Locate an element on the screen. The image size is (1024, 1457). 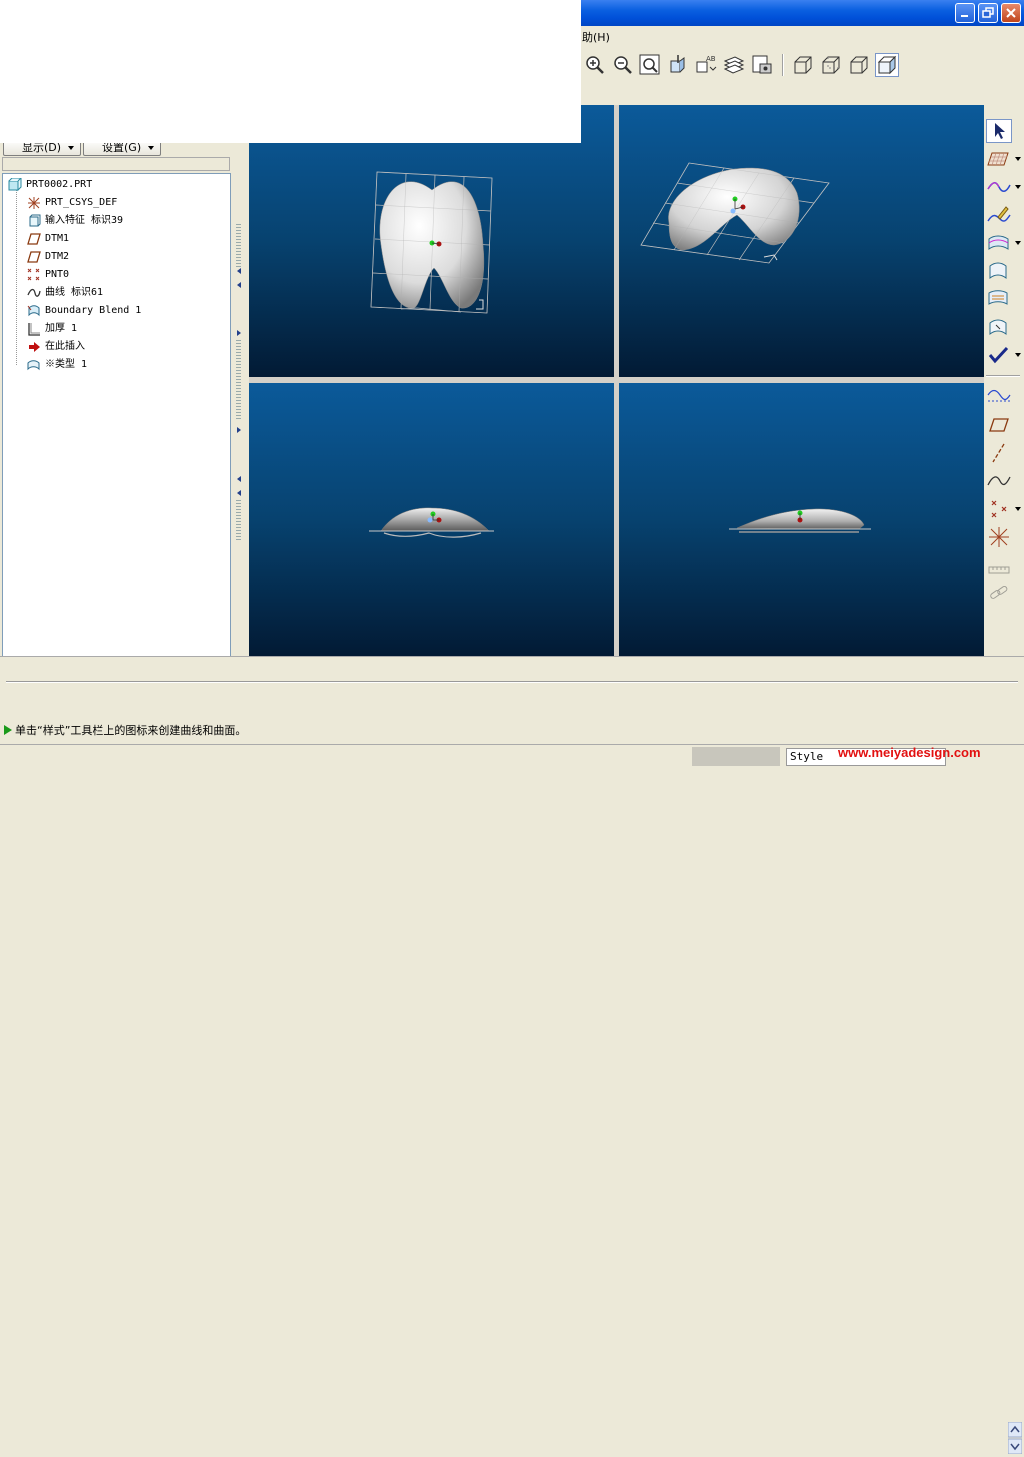
shading-icon is located at coordinates (887, 65).